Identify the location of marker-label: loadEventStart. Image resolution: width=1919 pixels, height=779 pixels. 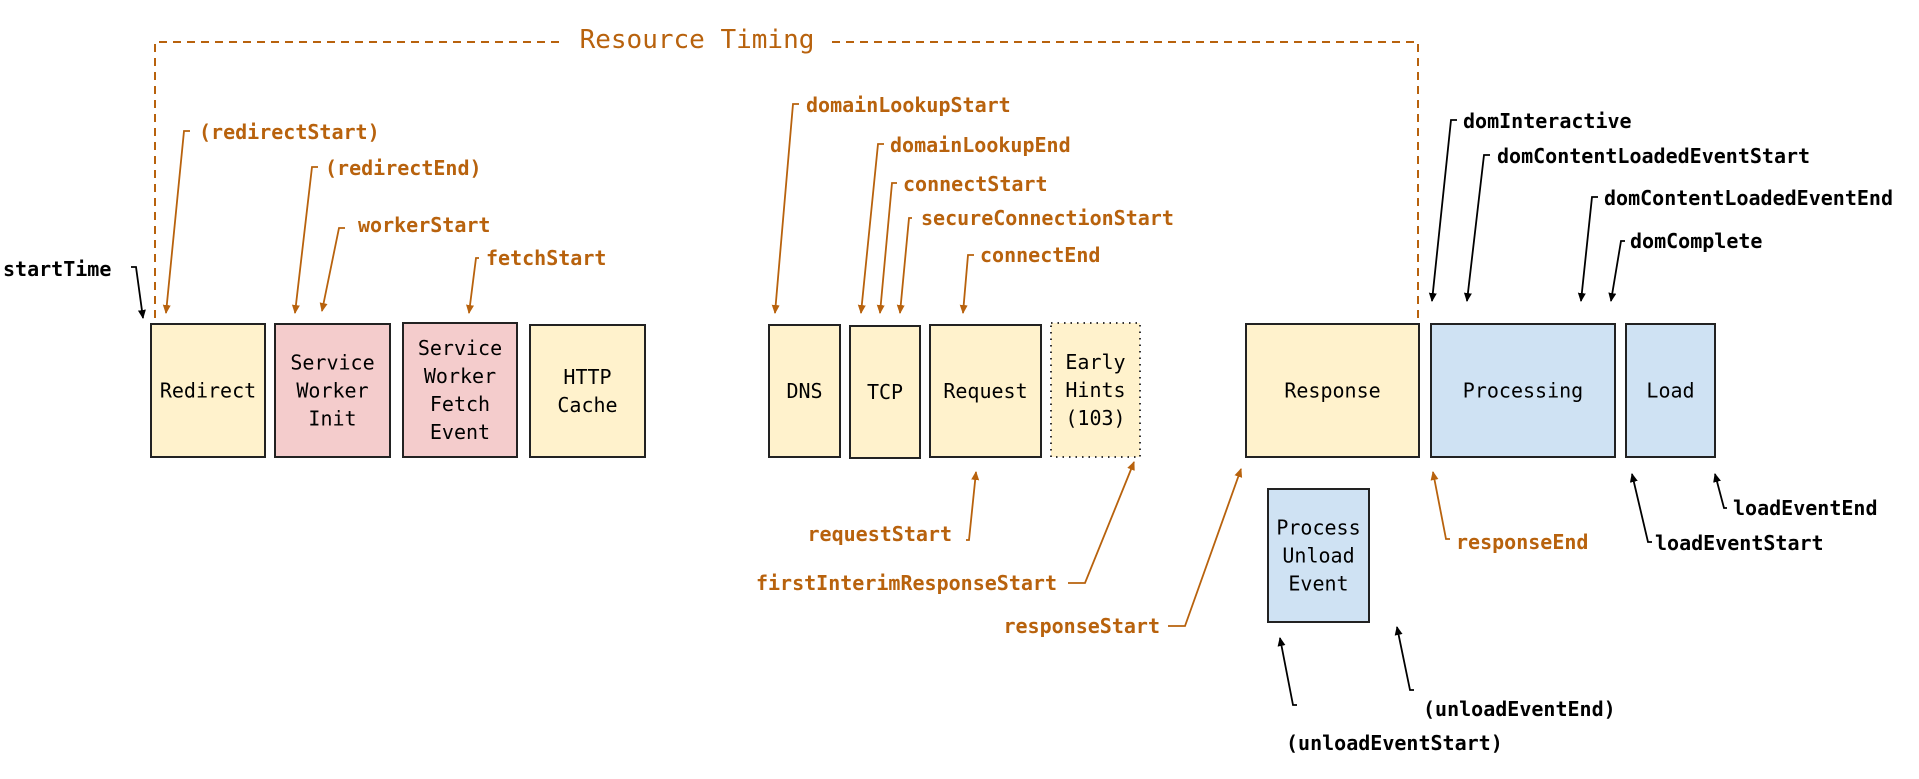
(1739, 543).